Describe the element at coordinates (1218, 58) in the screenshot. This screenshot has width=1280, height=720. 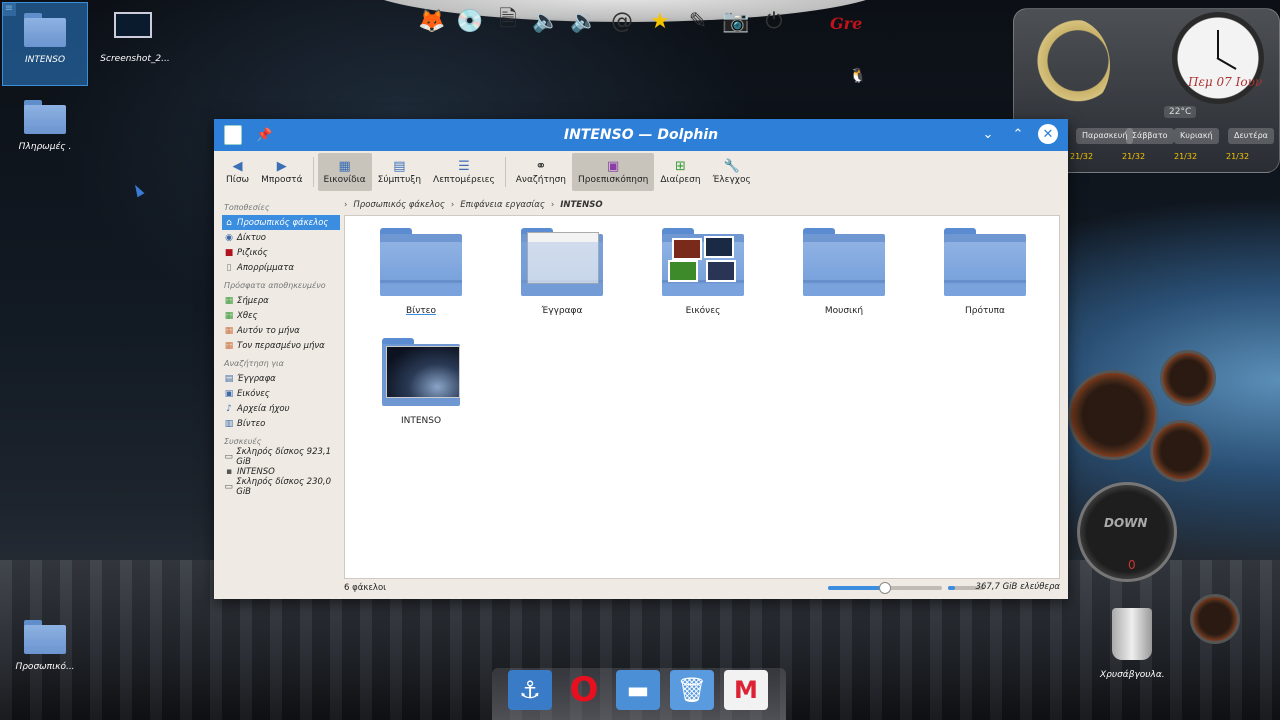
I see `analog-clock` at that location.